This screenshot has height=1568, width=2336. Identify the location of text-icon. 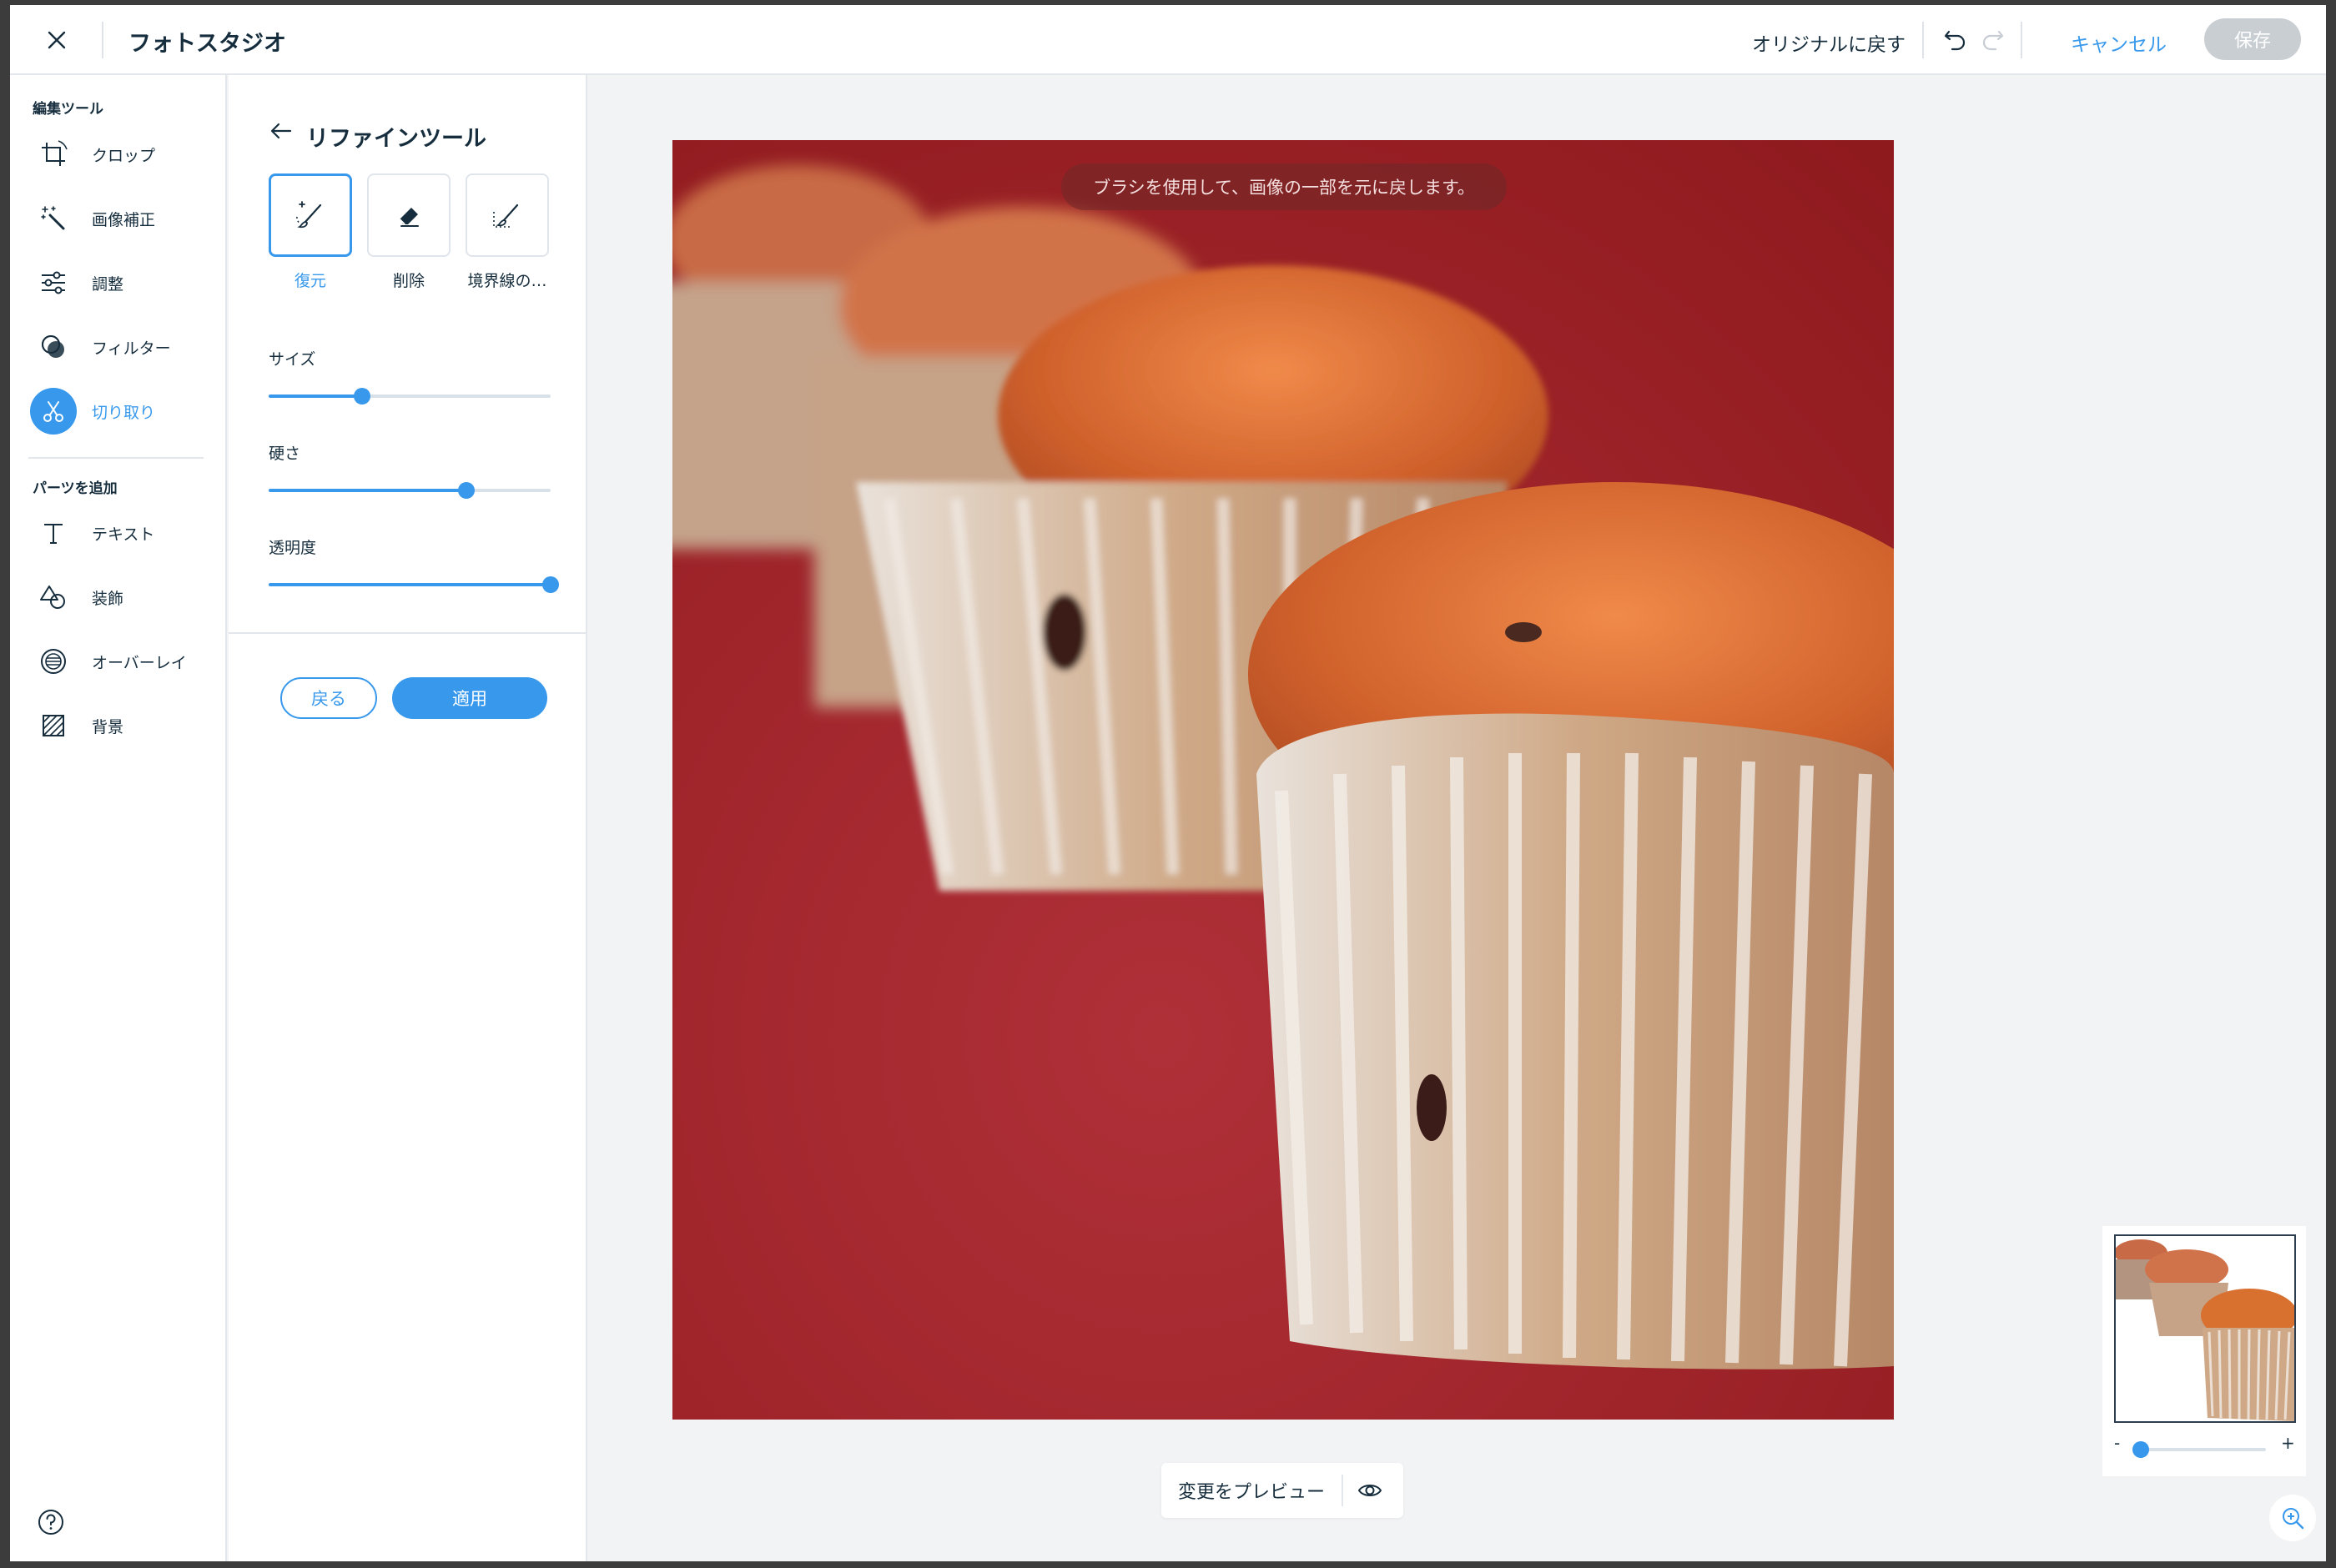
(53, 534).